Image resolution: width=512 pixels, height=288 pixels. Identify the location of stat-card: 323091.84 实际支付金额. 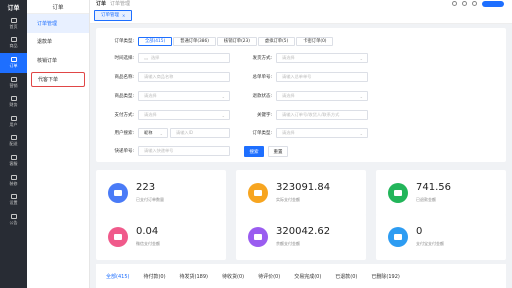
(301, 193).